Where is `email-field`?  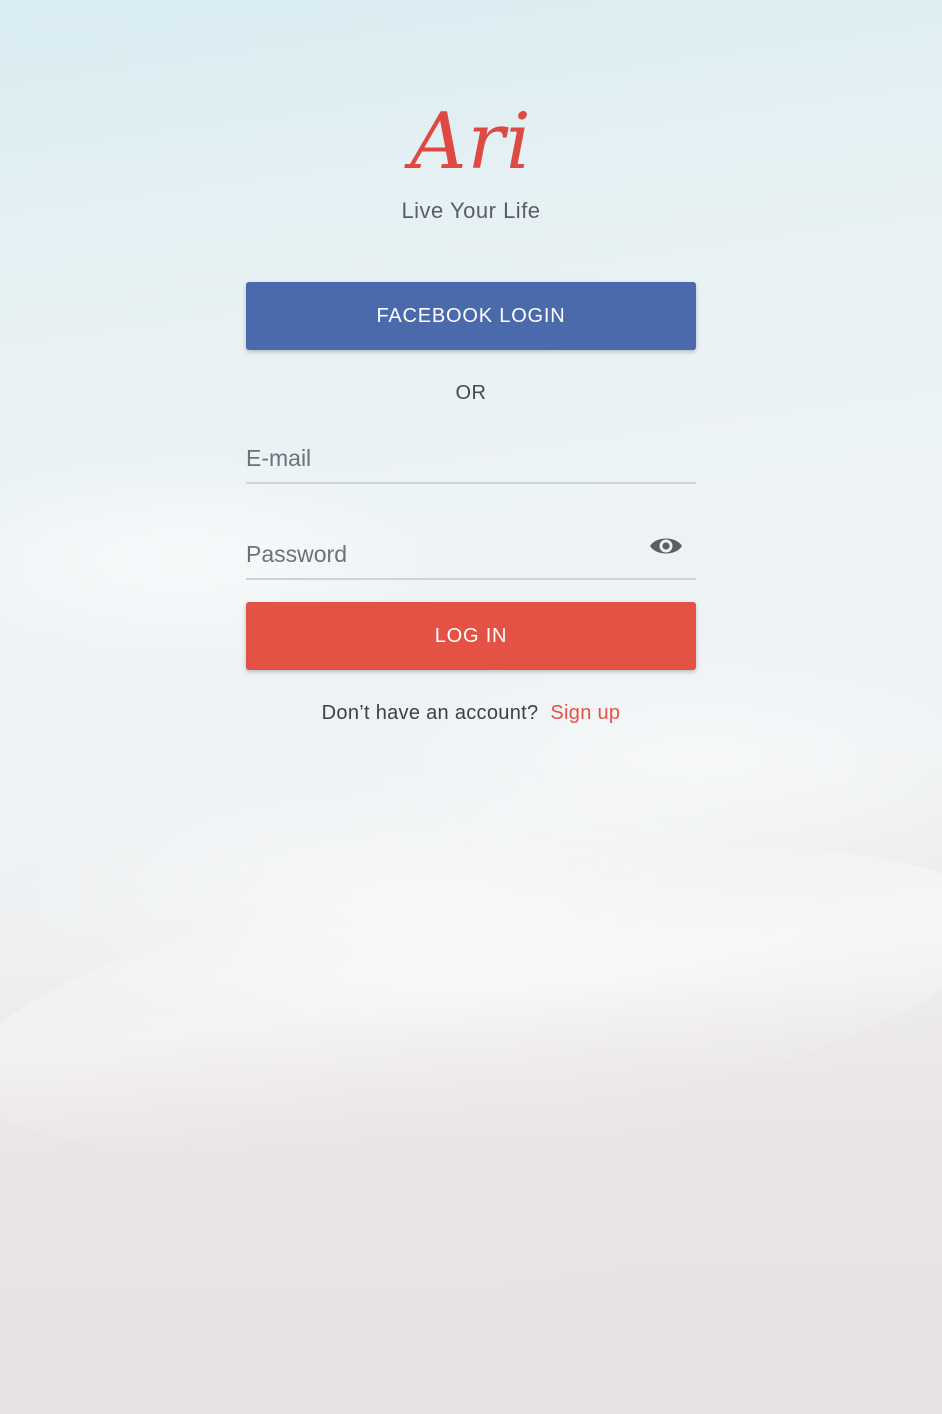
email-field is located at coordinates (471, 457).